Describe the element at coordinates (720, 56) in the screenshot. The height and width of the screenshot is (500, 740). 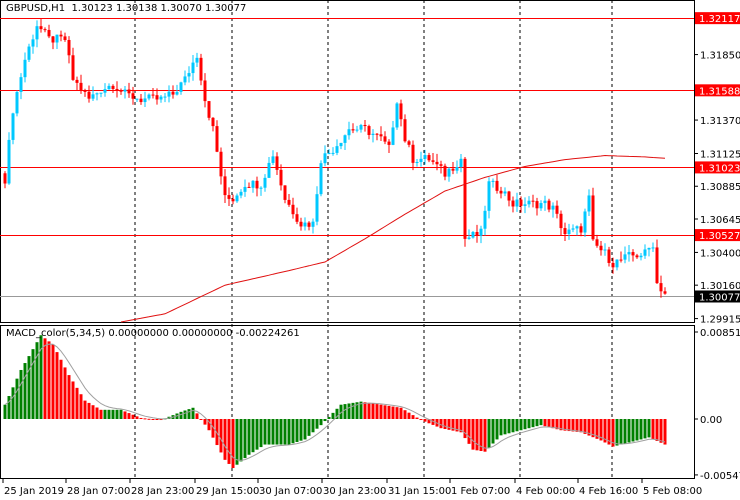
I see `price-tick-label: 1.31850` at that location.